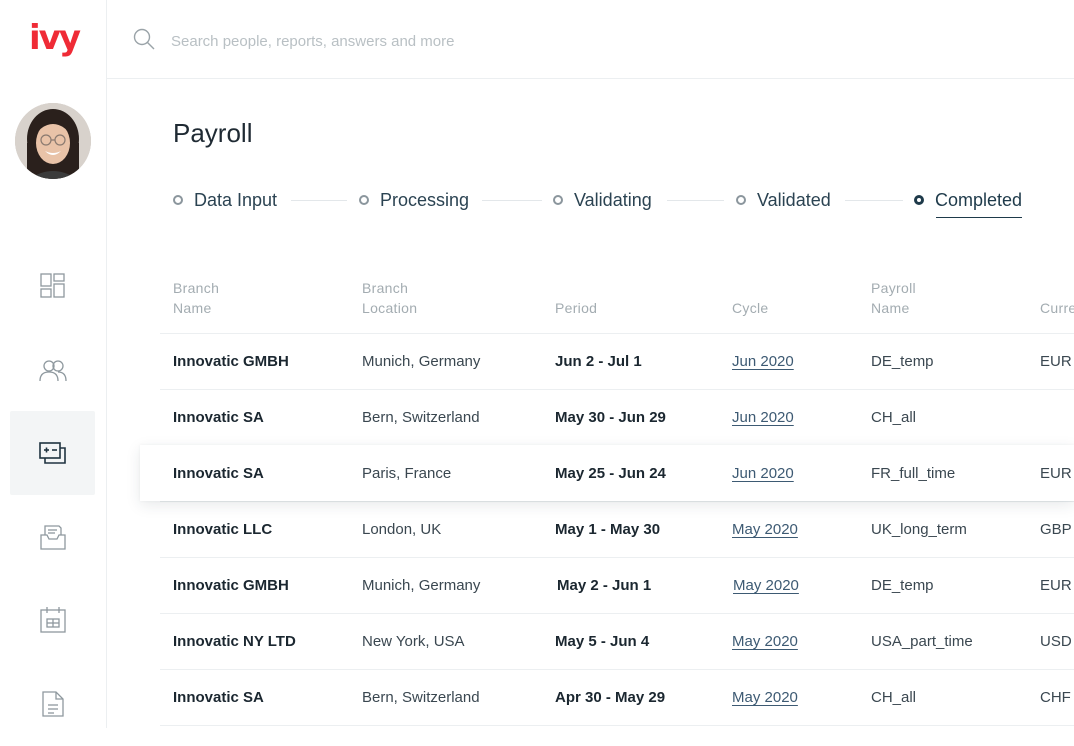 The width and height of the screenshot is (1074, 746). I want to click on cell-branch-location: New York, USA, so click(413, 641).